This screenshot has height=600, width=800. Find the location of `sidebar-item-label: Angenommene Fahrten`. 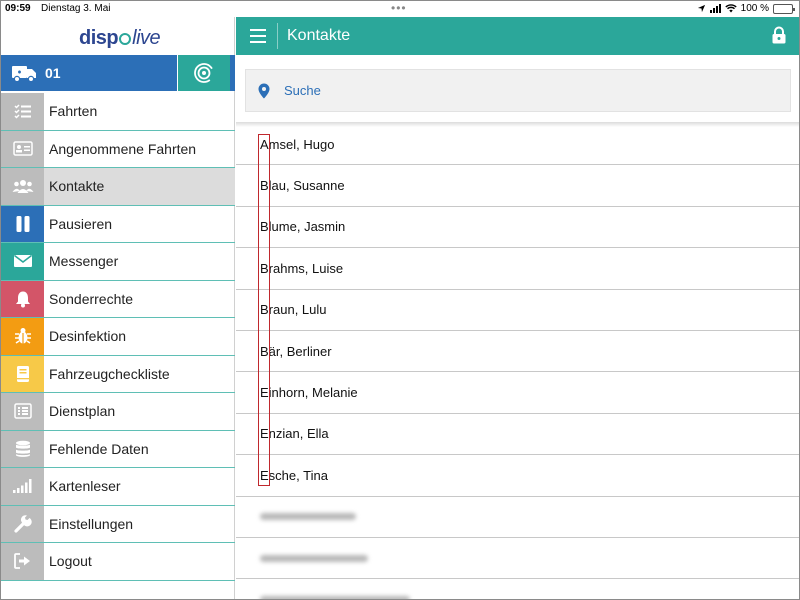

sidebar-item-label: Angenommene Fahrten is located at coordinates (123, 148).